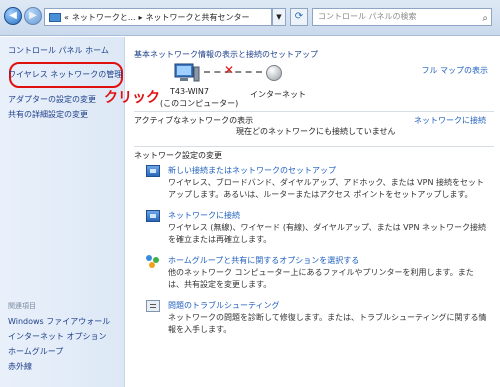  What do you see at coordinates (48, 114) in the screenshot?
I see `sidebar-item-sharing-settings: 共有の詳細設定の変更` at bounding box center [48, 114].